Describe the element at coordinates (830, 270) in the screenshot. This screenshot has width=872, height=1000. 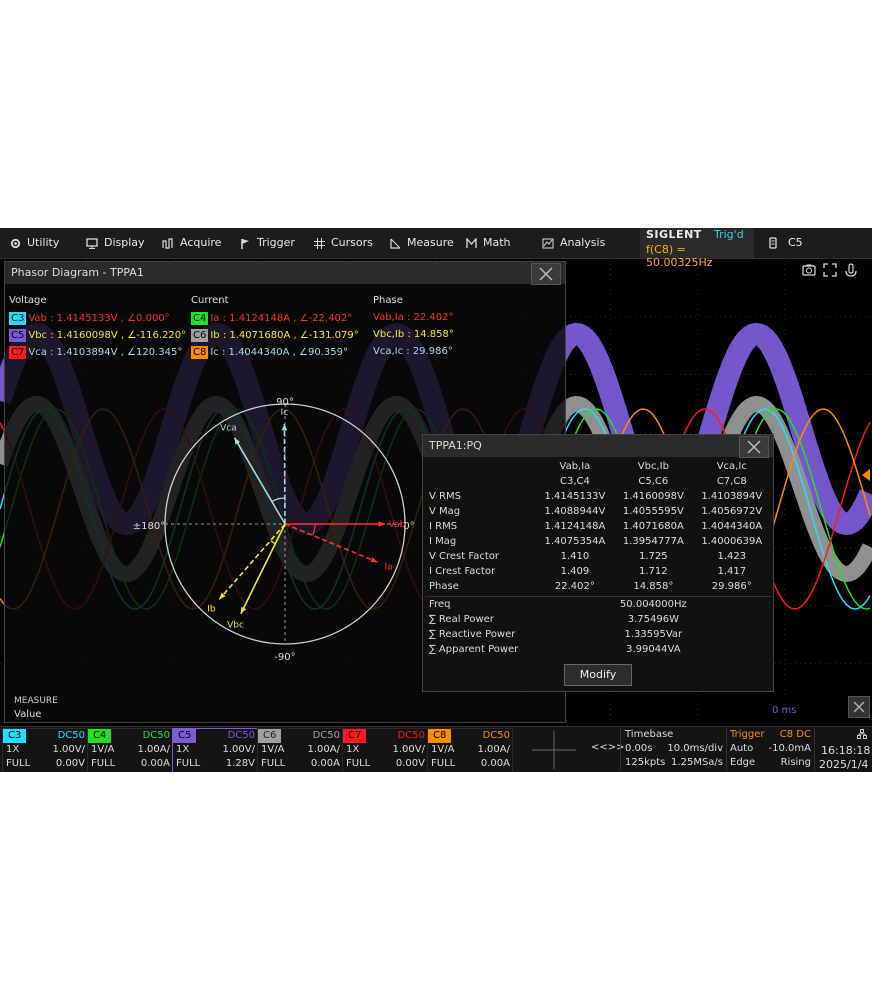
I see `fullscreen-icon` at that location.